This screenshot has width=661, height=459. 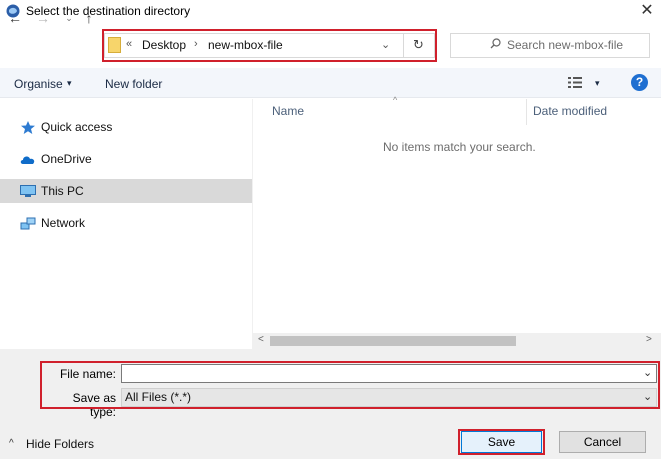 What do you see at coordinates (385, 44) in the screenshot?
I see `address-dropdown-chevron-icon: ⌄` at bounding box center [385, 44].